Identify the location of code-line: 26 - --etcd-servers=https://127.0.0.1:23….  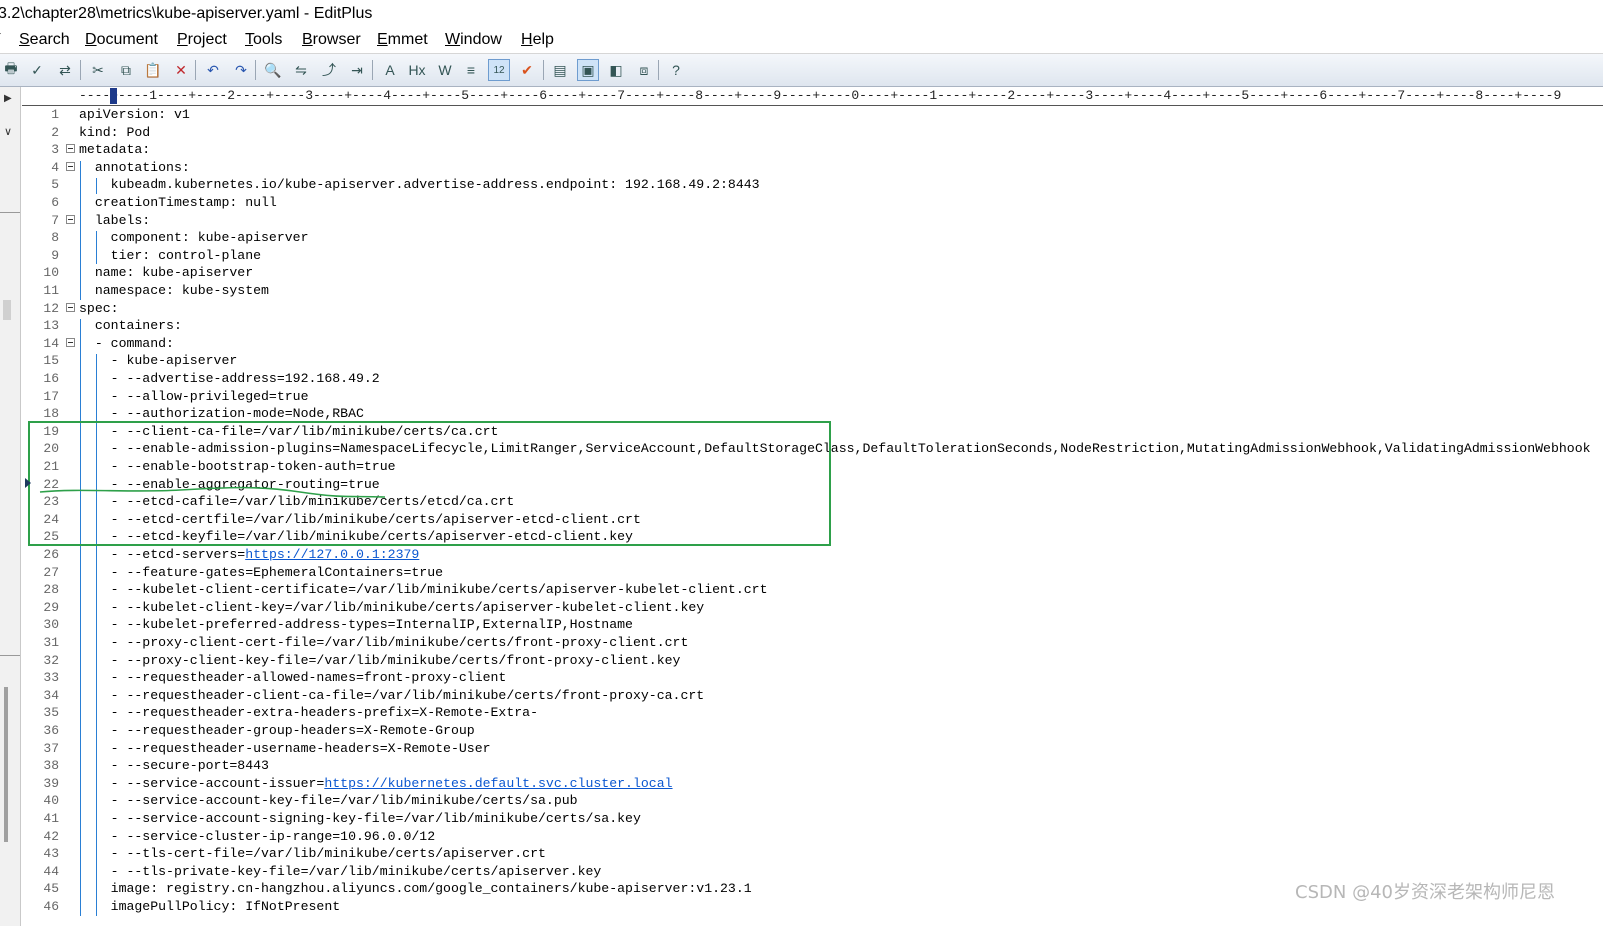
(812, 555).